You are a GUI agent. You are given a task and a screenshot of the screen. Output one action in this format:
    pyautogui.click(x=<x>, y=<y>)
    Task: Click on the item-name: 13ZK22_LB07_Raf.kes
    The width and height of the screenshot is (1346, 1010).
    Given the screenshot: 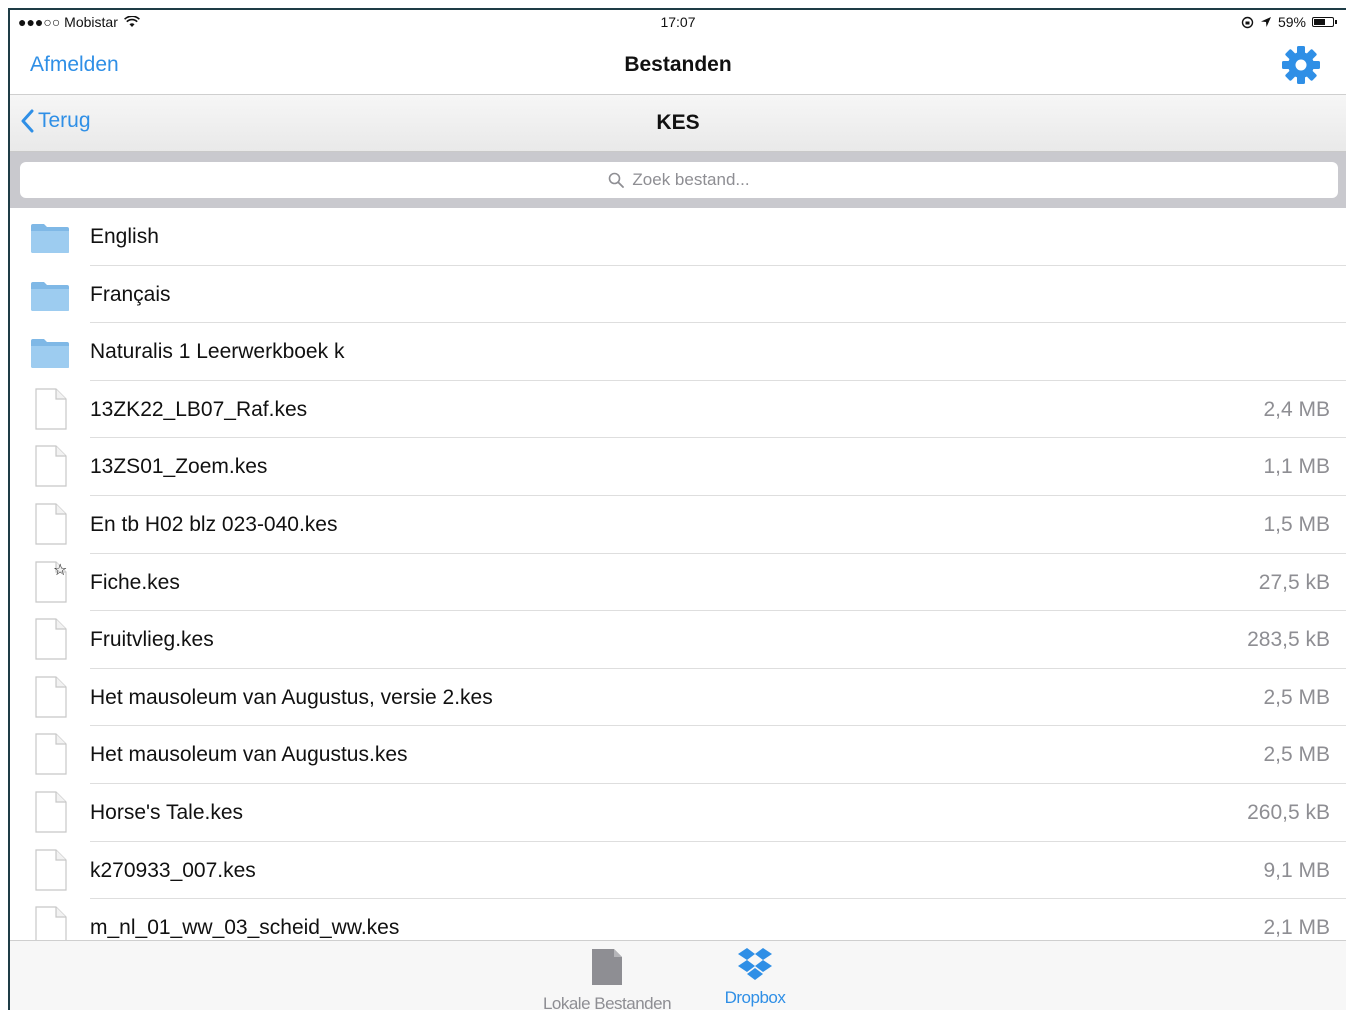 What is the action you would take?
    pyautogui.click(x=199, y=409)
    